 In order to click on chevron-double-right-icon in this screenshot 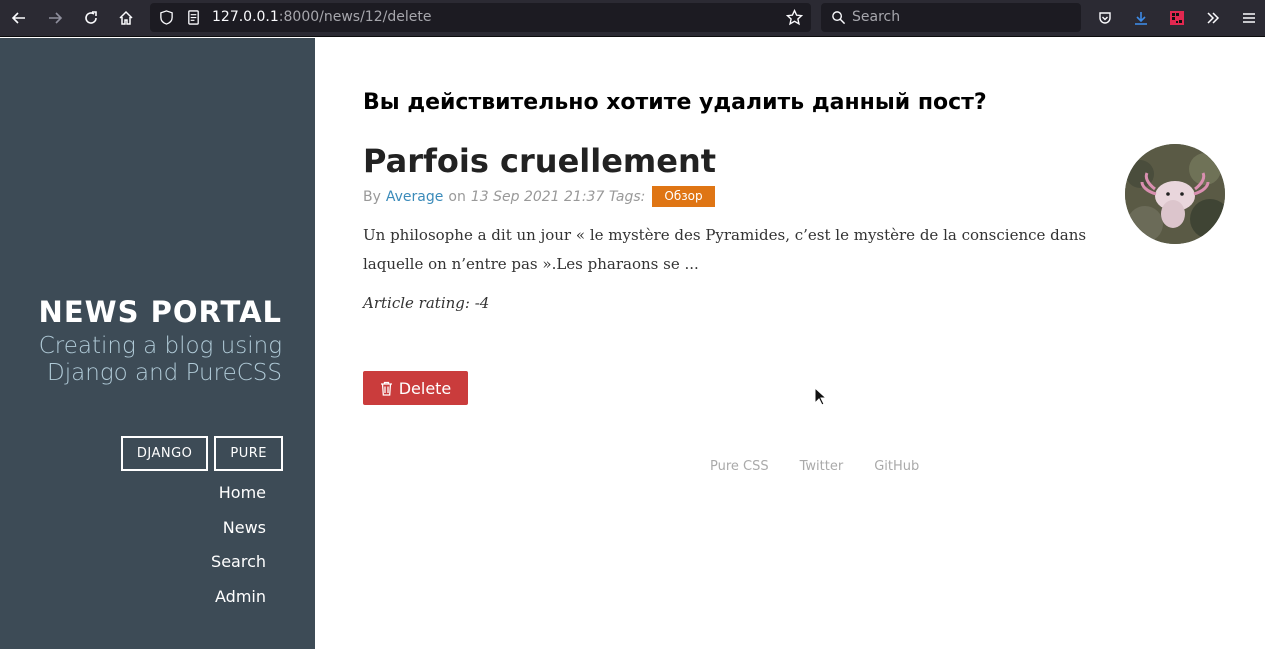, I will do `click(1213, 18)`.